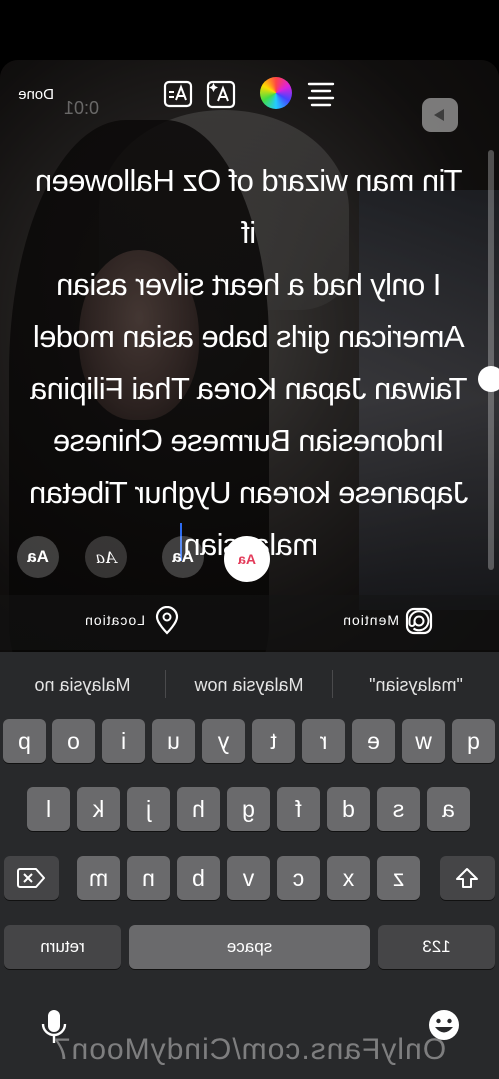 The image size is (499, 1079). Describe the element at coordinates (370, 620) in the screenshot. I see `mention-label: Mention` at that location.